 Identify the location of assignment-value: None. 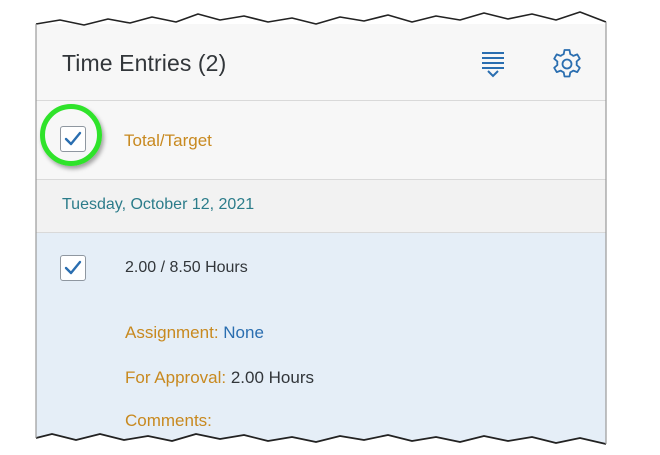
(243, 332).